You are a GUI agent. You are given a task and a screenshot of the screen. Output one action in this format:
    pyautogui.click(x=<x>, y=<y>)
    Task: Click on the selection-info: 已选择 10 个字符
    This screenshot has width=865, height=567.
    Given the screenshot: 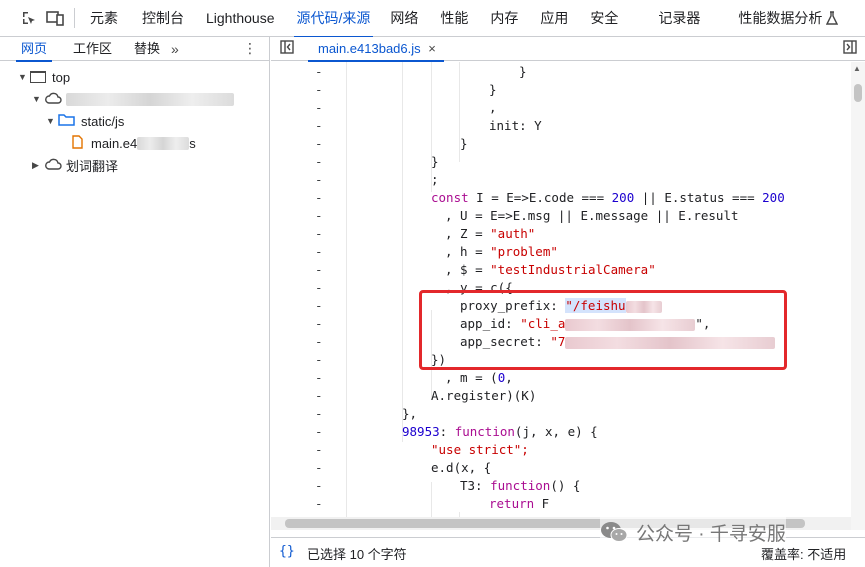 What is the action you would take?
    pyautogui.click(x=357, y=554)
    